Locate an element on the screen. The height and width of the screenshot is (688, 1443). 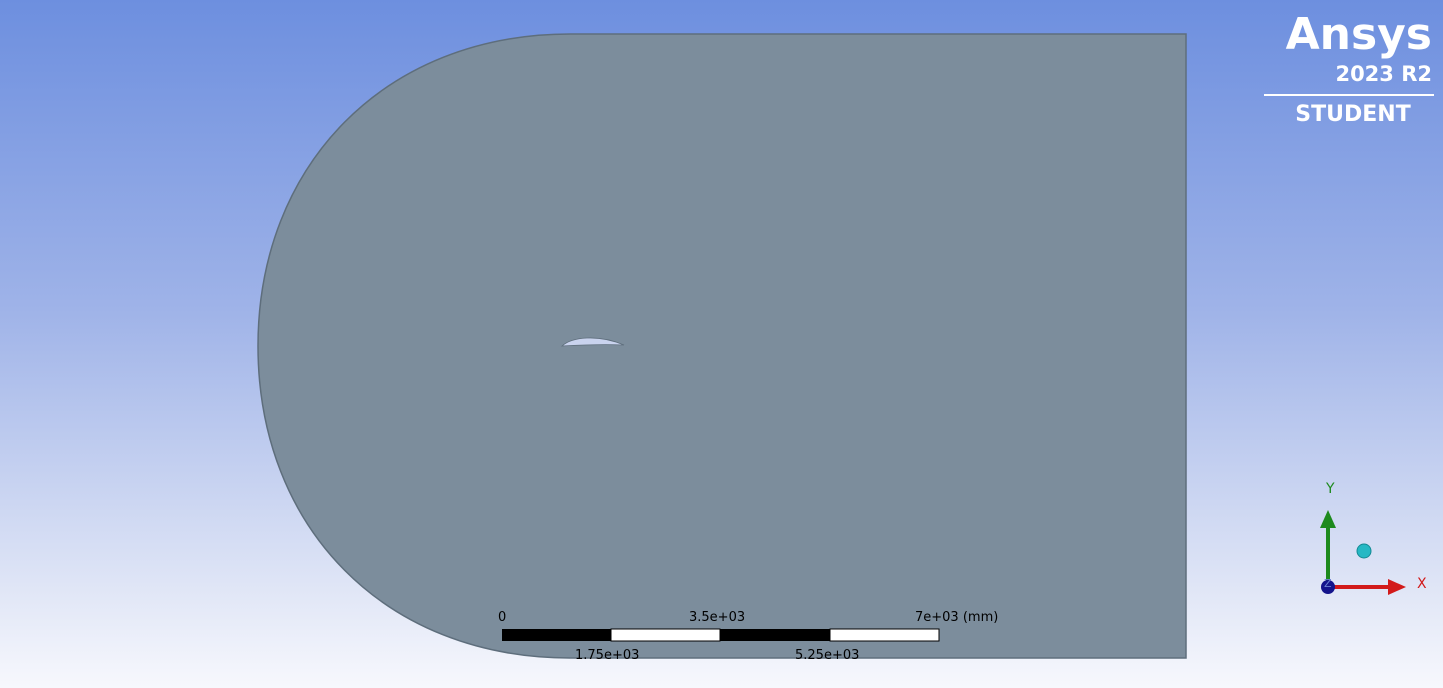
x-axis-arrowhead is located at coordinates (1397, 587).